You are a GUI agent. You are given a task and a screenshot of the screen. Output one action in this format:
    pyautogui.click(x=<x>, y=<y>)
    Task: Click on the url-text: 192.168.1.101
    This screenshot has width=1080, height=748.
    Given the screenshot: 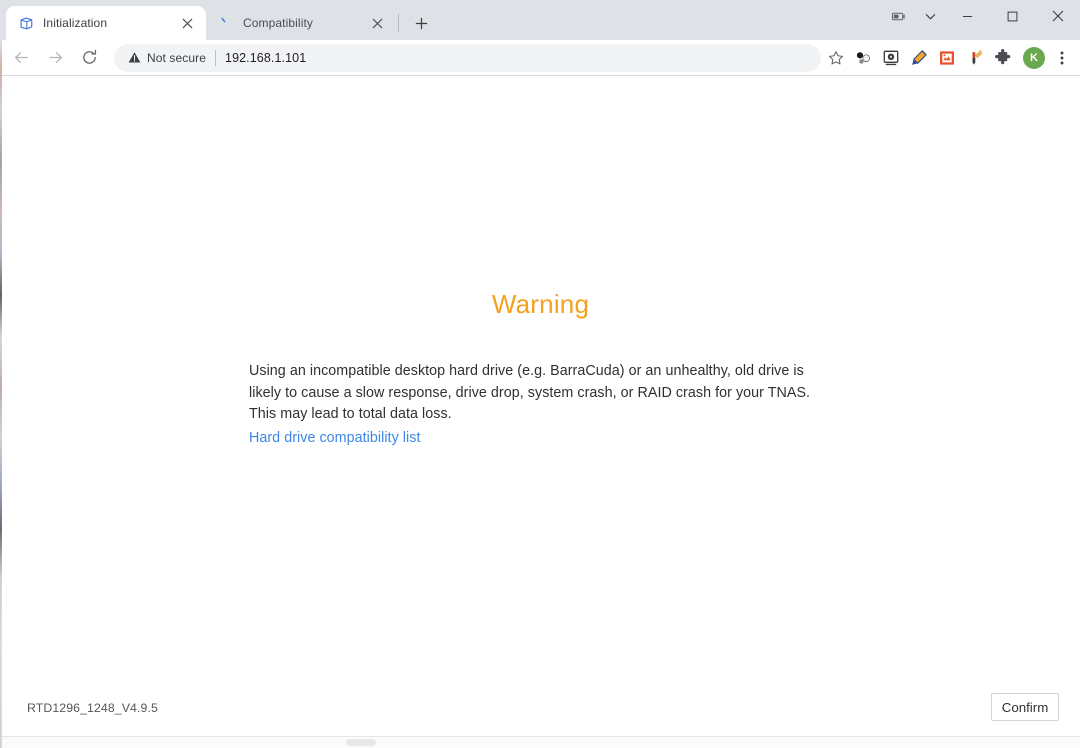 What is the action you would take?
    pyautogui.click(x=265, y=58)
    